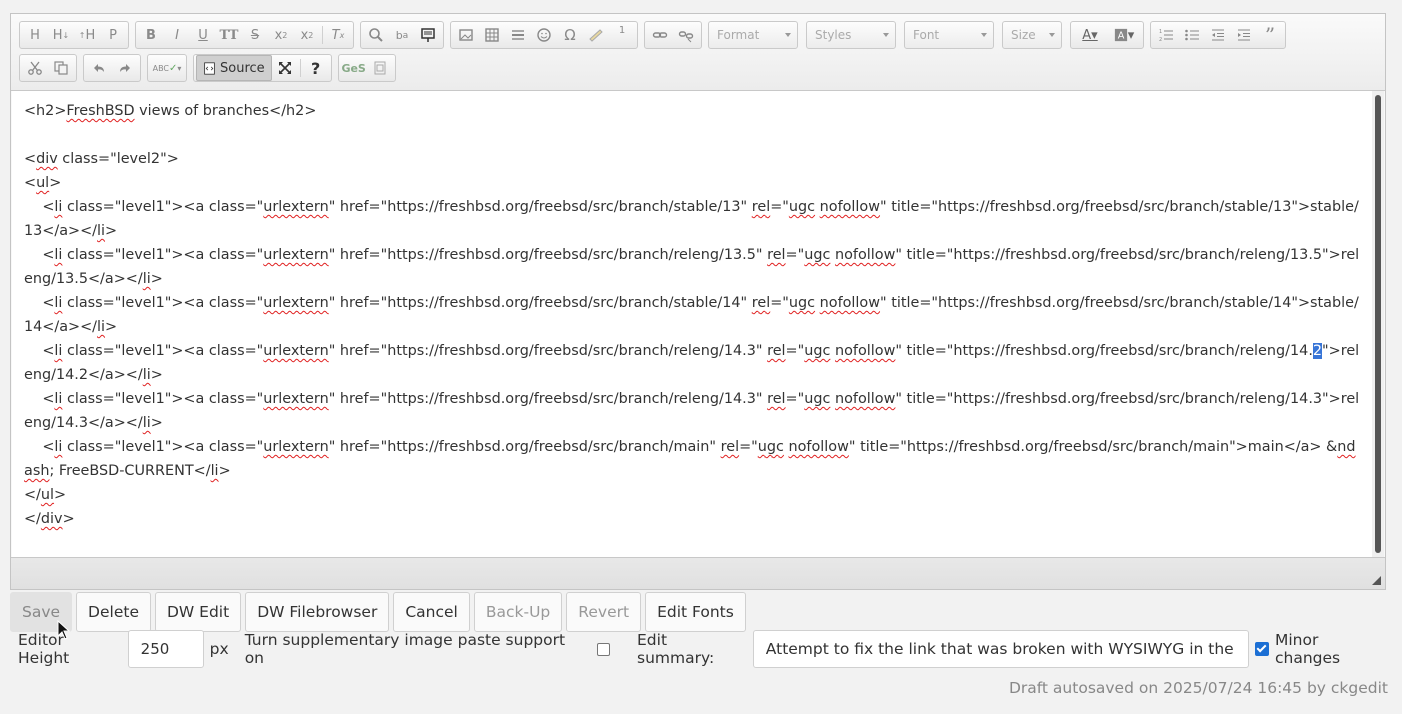 Image resolution: width=1402 pixels, height=714 pixels. I want to click on history-group, so click(112, 68).